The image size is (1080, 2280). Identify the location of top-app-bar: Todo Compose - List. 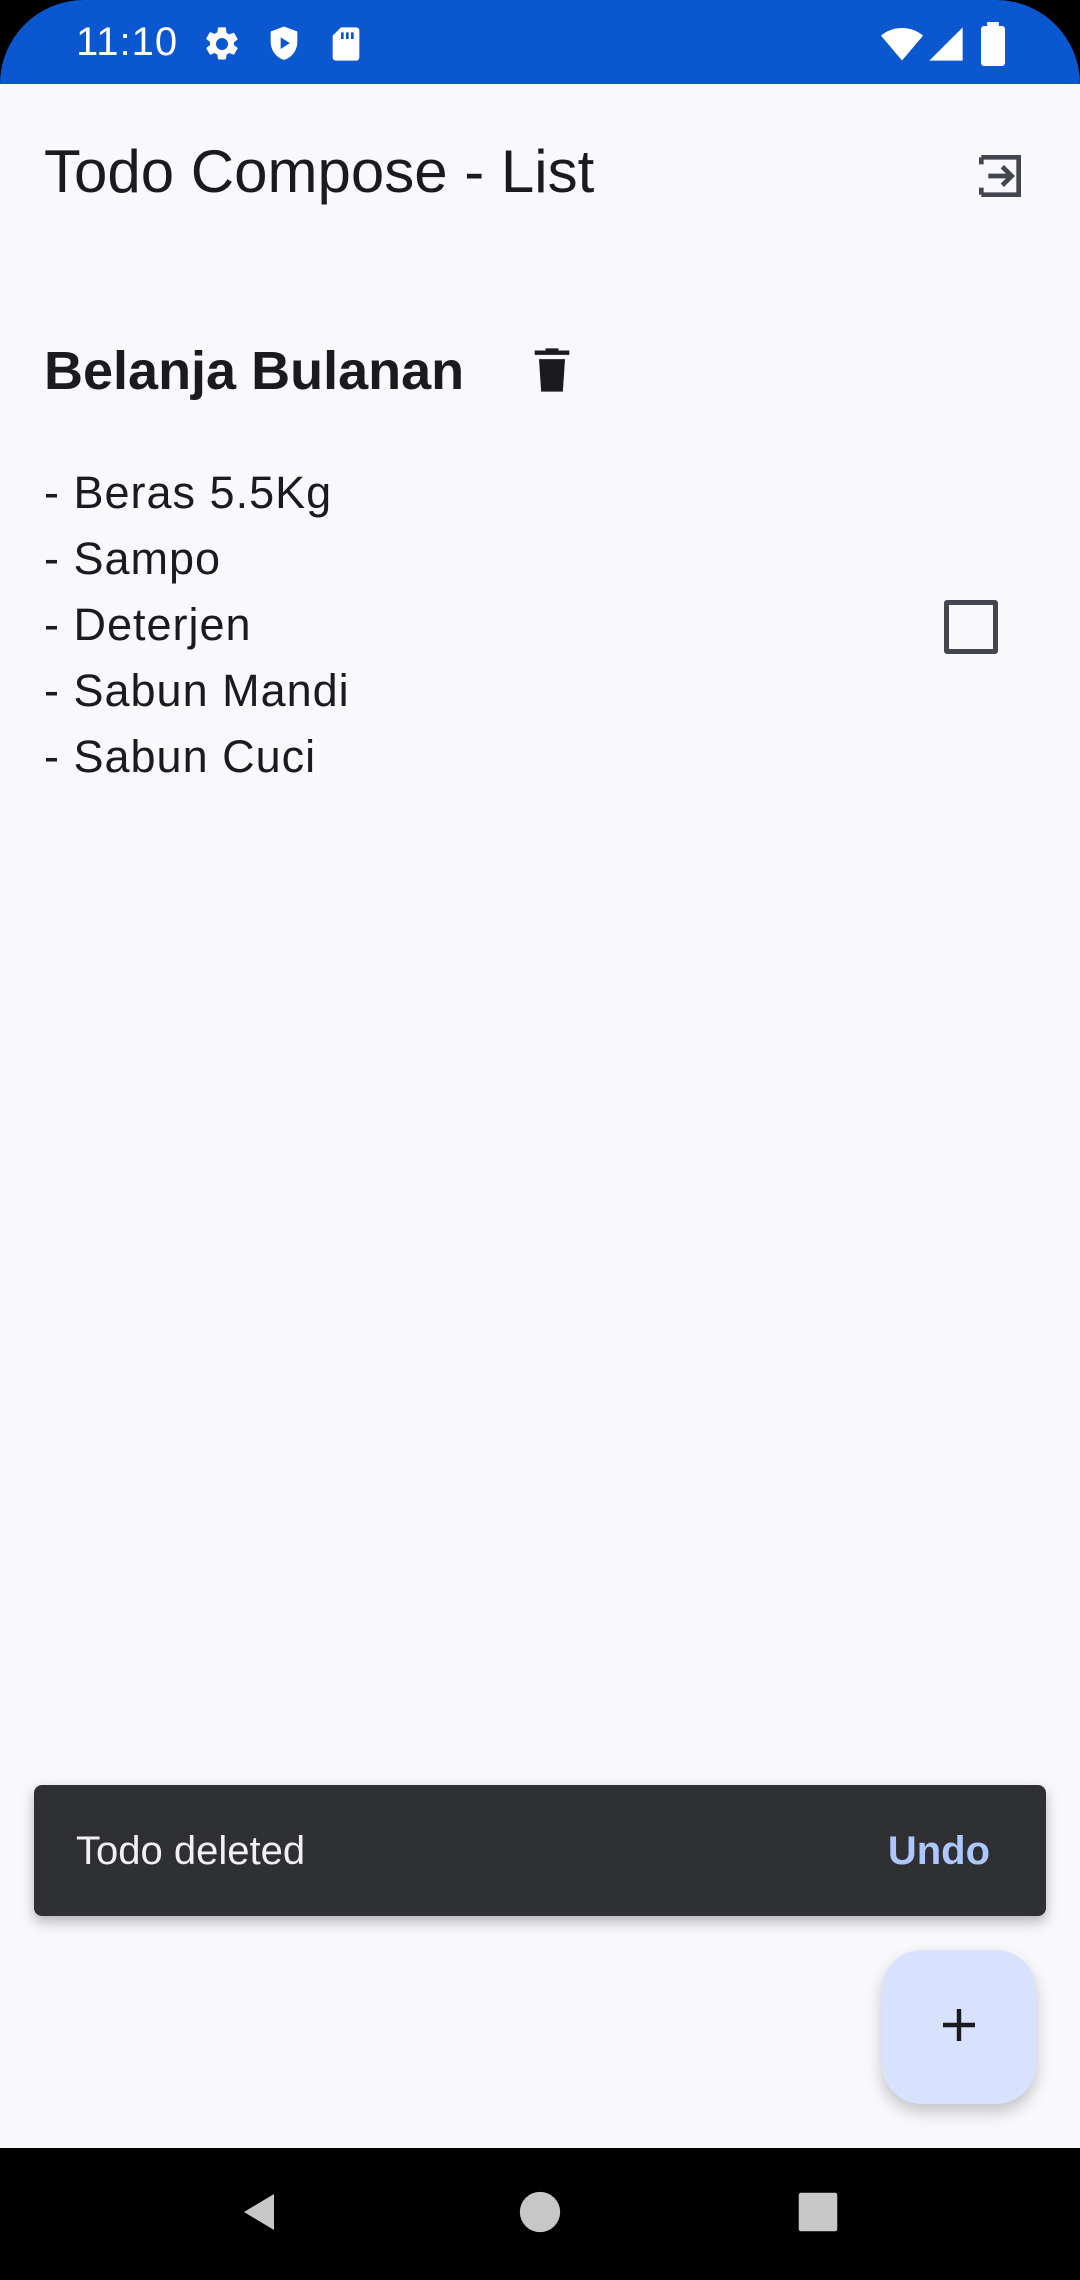
(540, 172).